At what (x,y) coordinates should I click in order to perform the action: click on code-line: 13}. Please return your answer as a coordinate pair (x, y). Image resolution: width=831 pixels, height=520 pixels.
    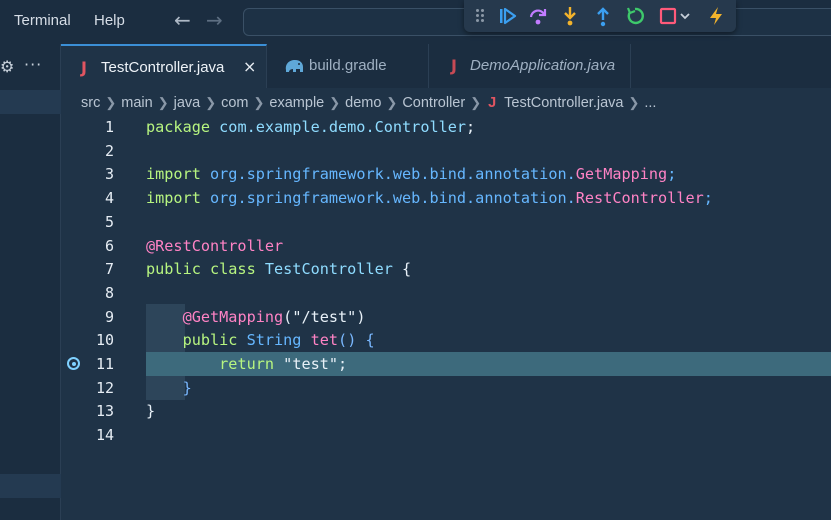
    Looking at the image, I should click on (446, 411).